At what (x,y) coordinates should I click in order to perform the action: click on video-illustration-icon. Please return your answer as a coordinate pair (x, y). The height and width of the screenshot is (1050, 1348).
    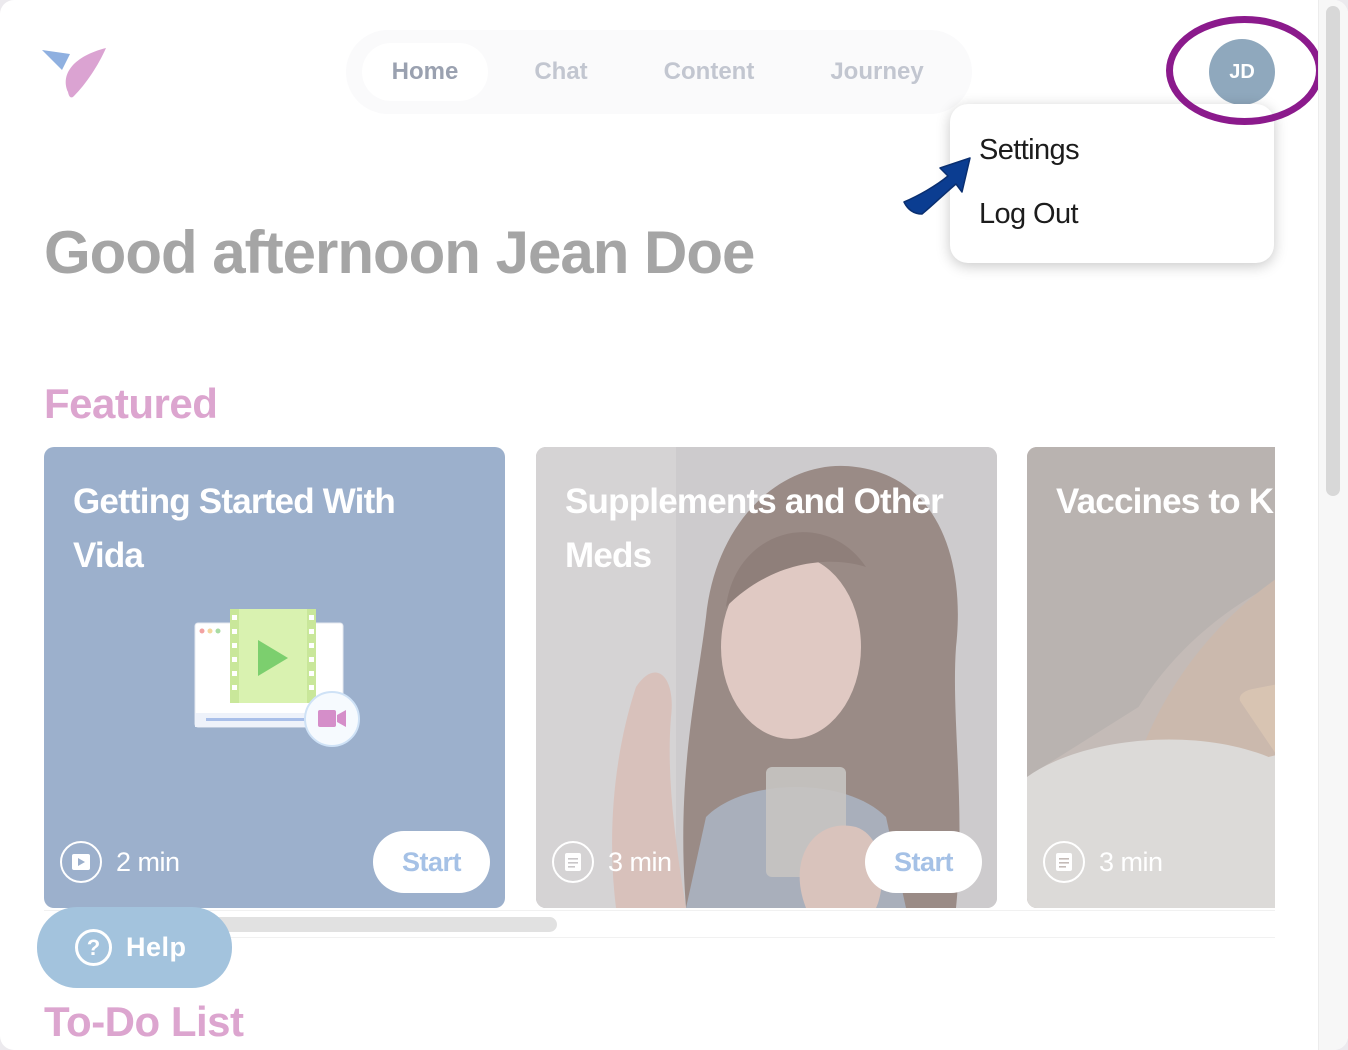
    Looking at the image, I should click on (277, 678).